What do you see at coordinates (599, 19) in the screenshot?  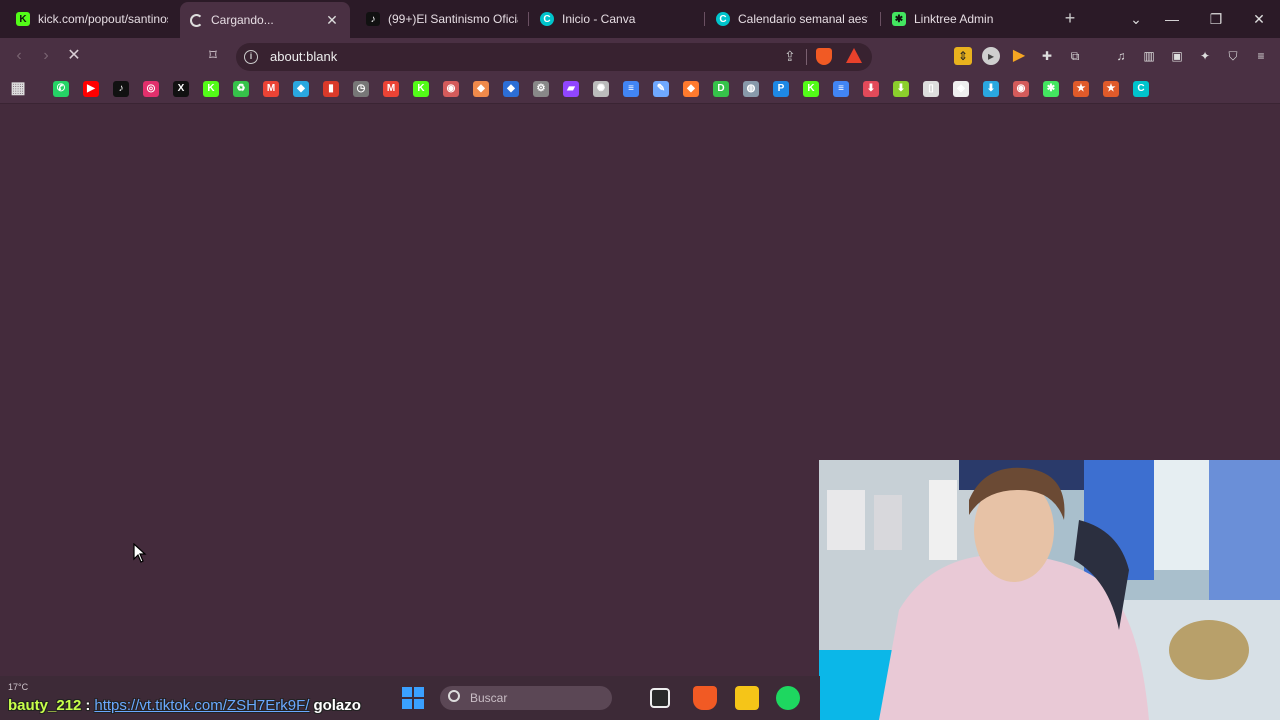 I see `tab-title: Inicio - Canva` at bounding box center [599, 19].